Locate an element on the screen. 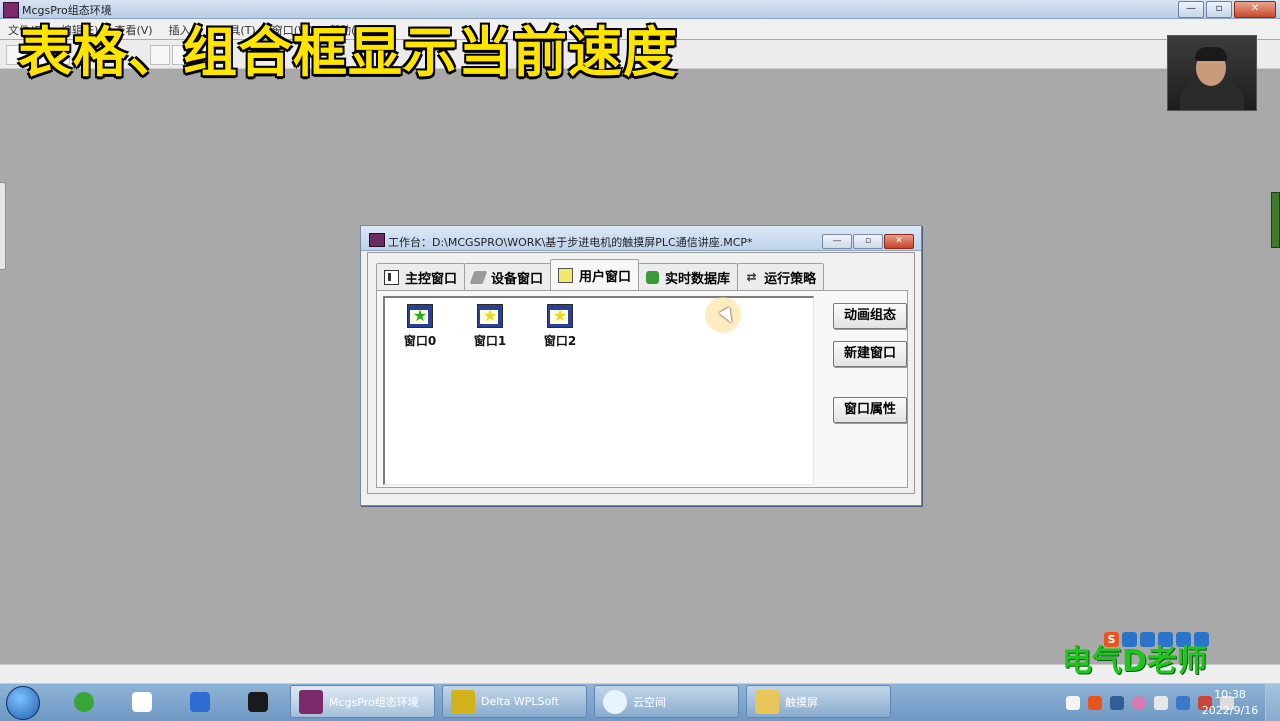 The height and width of the screenshot is (721, 1280). cloud-icon is located at coordinates (615, 701).